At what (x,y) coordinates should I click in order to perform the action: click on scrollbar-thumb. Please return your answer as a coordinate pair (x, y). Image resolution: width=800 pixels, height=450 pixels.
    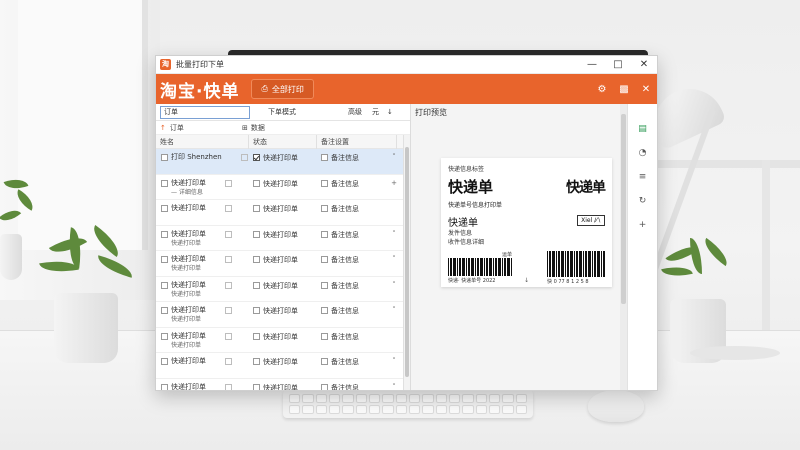
    Looking at the image, I should click on (407, 262).